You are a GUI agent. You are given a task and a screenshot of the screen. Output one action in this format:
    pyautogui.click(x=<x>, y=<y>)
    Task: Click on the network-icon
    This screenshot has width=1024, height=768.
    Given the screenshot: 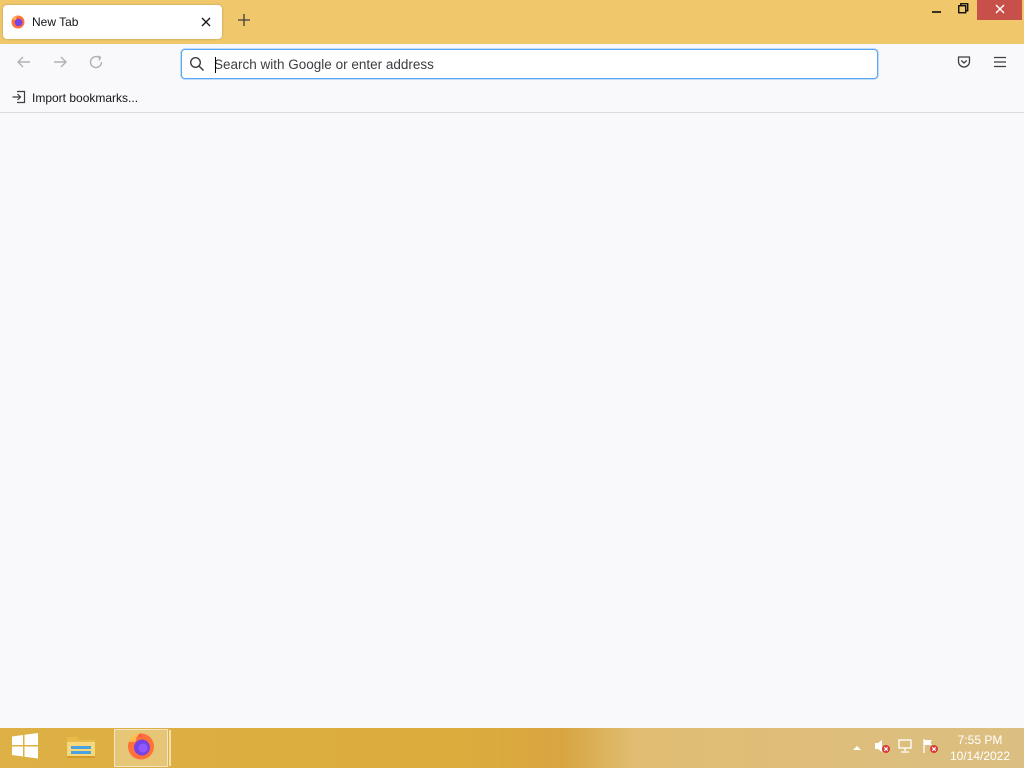 What is the action you would take?
    pyautogui.click(x=906, y=748)
    